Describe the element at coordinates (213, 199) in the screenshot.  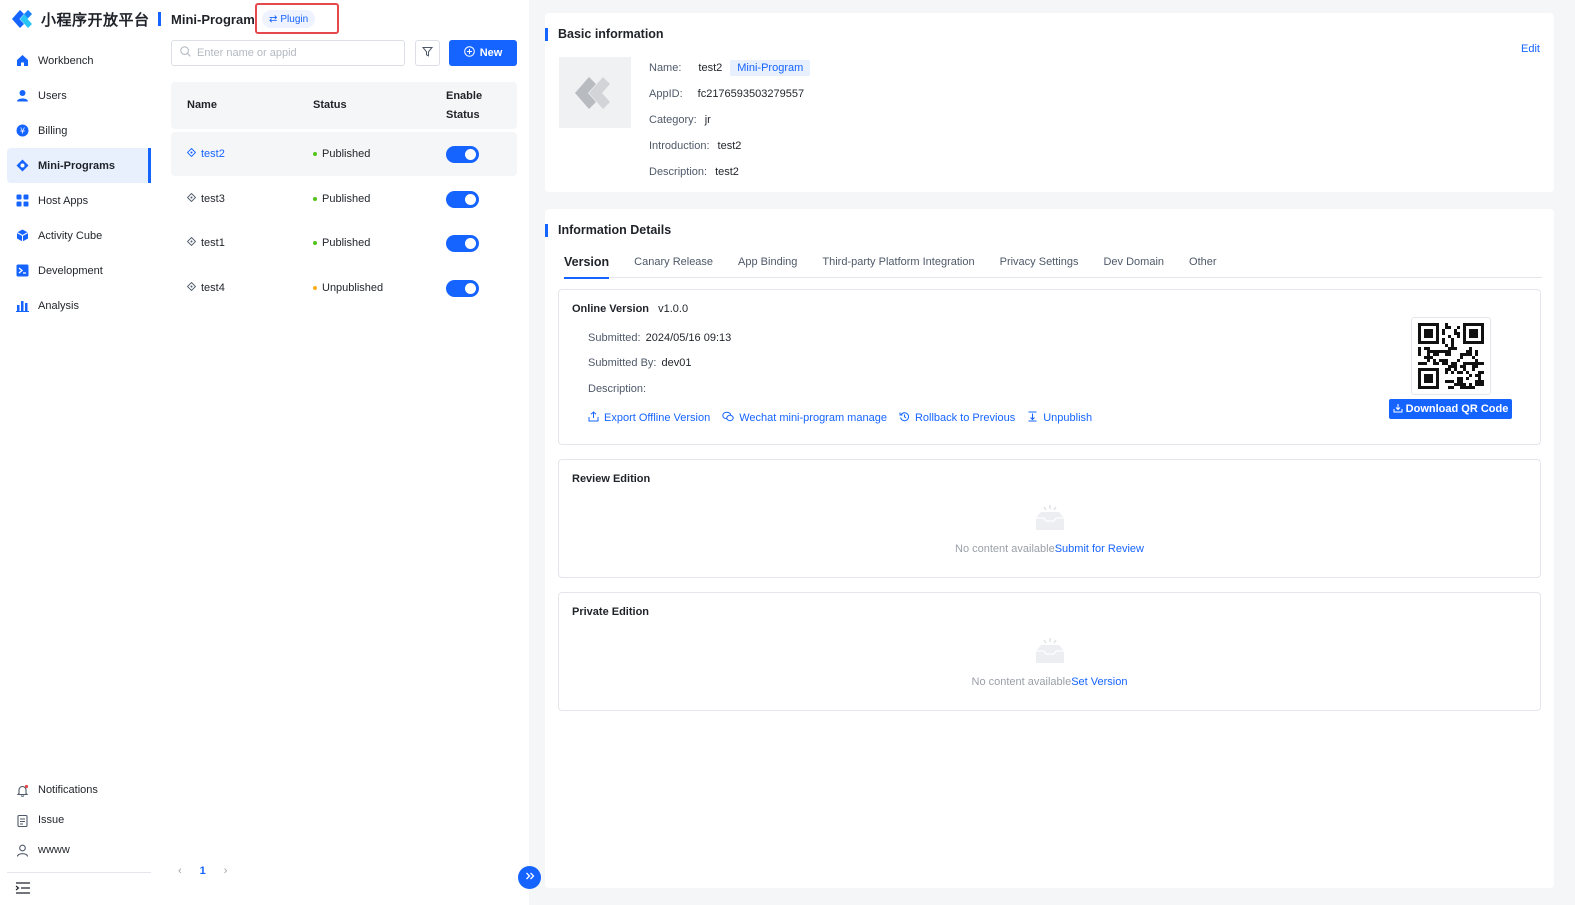
I see `row-name: test3` at that location.